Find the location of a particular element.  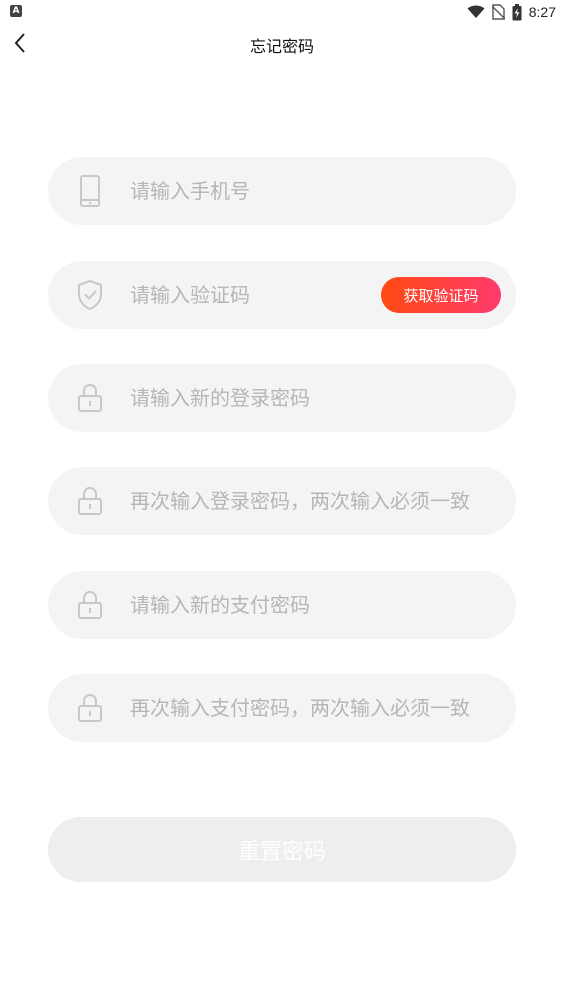

new-login-password-input is located at coordinates (315, 398).